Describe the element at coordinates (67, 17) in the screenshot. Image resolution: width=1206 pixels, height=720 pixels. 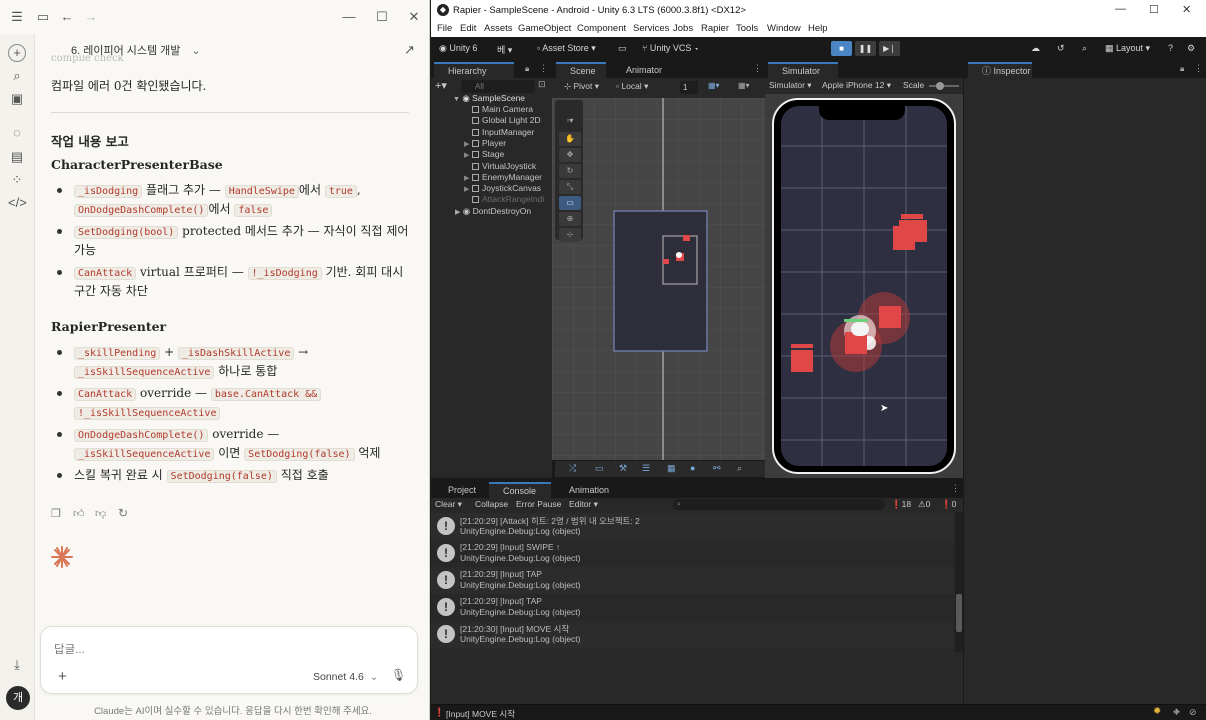
I see `back-arrow-icon: ←` at that location.